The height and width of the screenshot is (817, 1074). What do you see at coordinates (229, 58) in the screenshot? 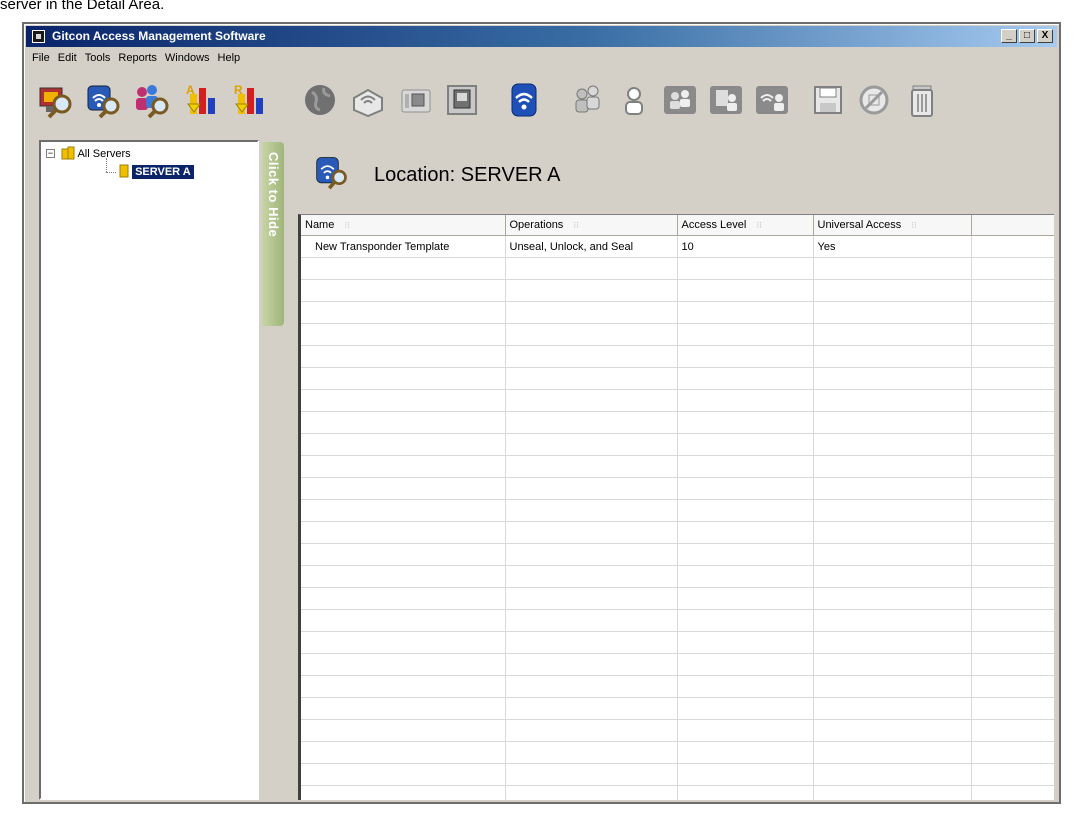
I see `menu-help: Help` at bounding box center [229, 58].